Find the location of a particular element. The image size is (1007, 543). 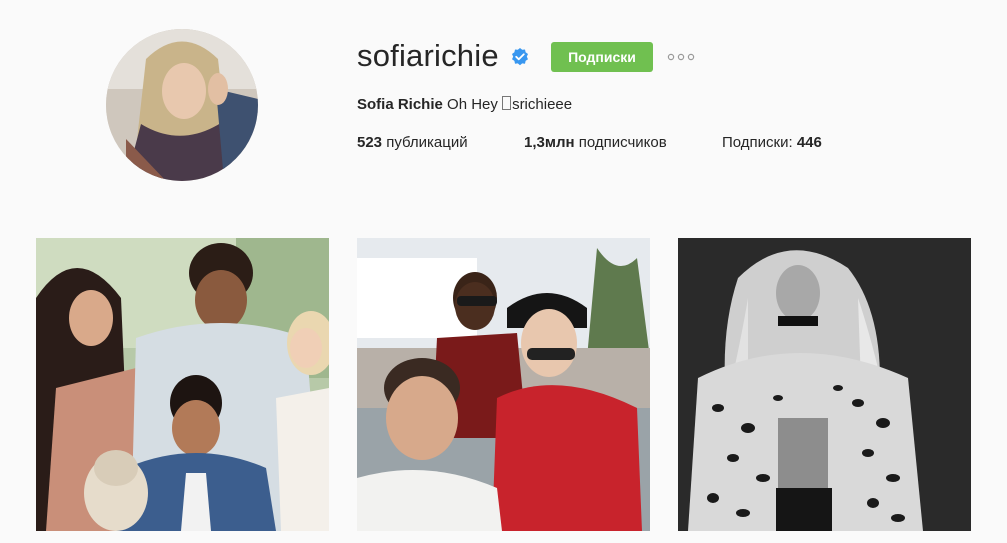

following-label: Подписки: is located at coordinates (757, 142).